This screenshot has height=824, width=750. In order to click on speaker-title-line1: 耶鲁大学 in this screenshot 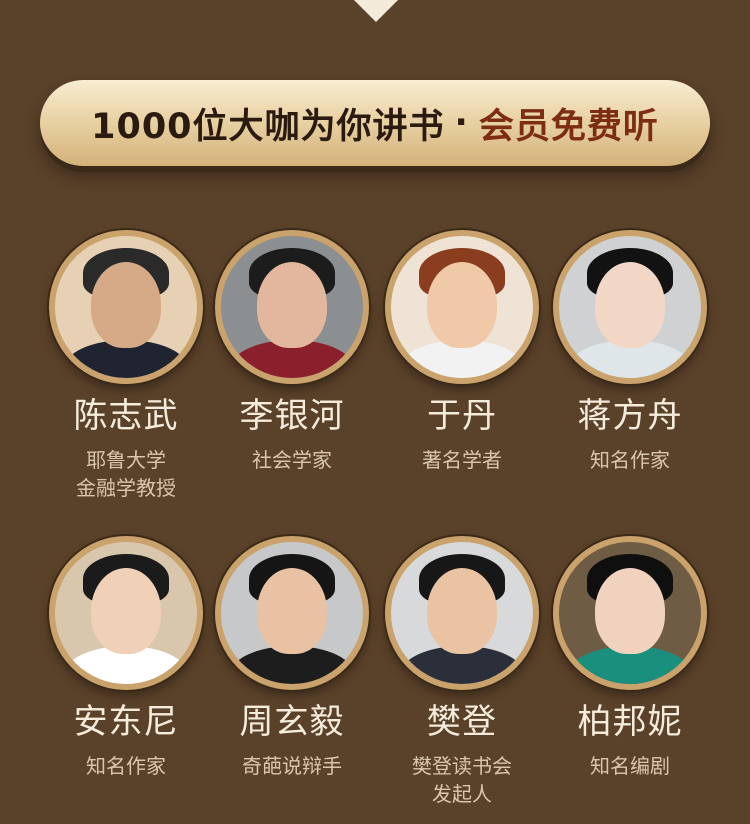, I will do `click(126, 460)`.